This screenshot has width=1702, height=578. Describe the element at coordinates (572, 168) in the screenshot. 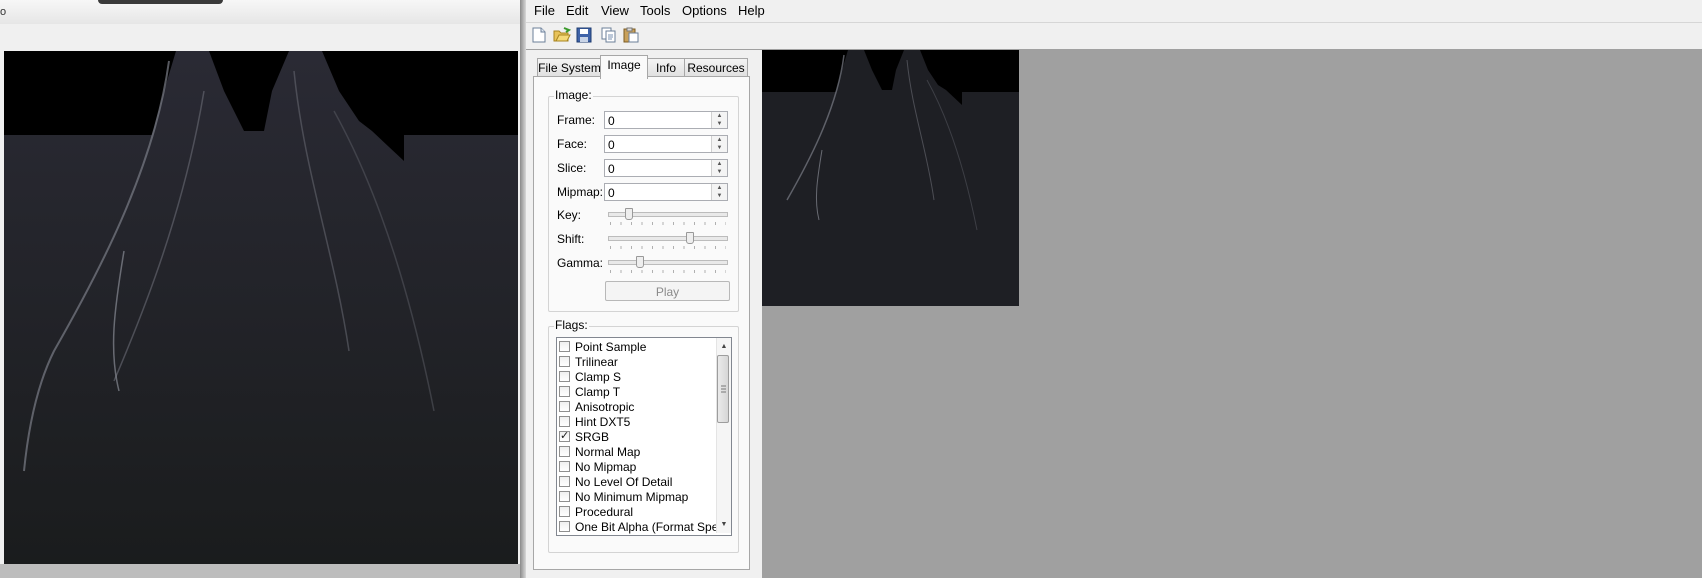

I see `slice-label: Slice:` at that location.